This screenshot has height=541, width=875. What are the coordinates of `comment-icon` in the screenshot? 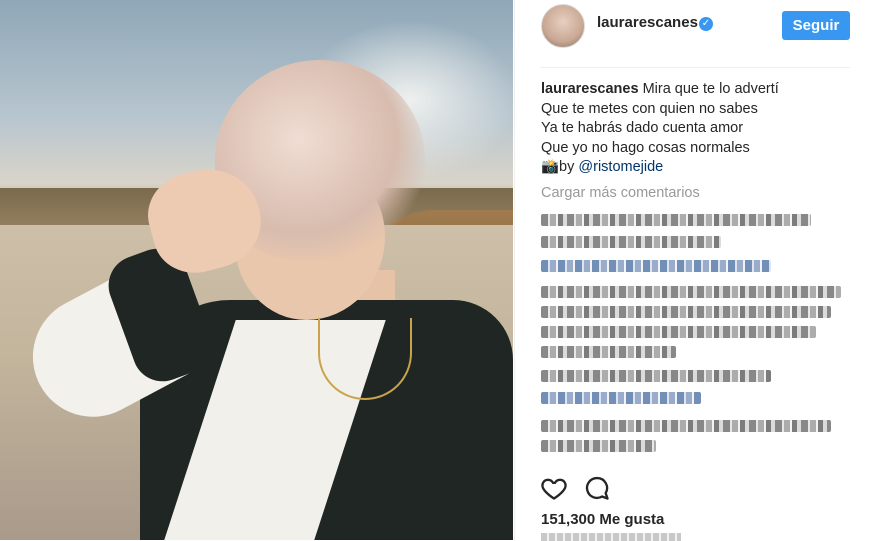 It's located at (597, 488).